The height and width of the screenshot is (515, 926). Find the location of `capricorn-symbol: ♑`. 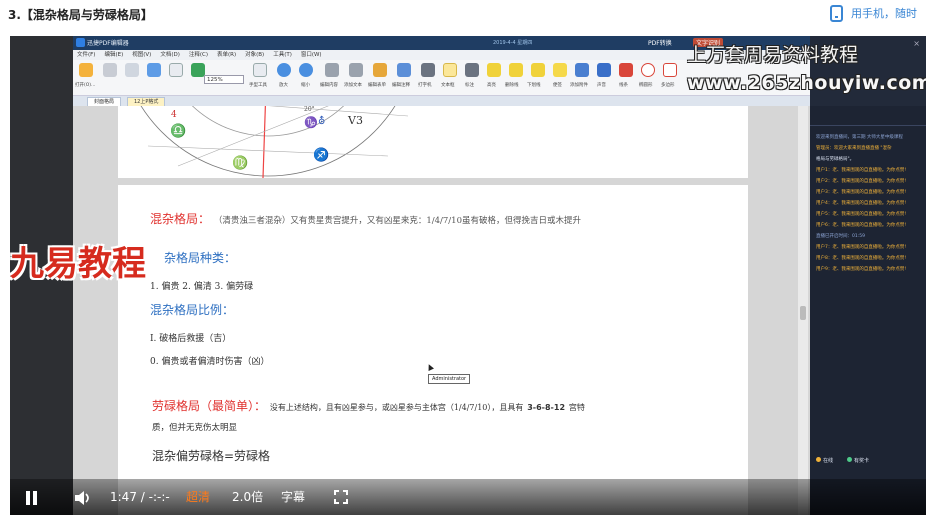

capricorn-symbol: ♑ is located at coordinates (311, 122).